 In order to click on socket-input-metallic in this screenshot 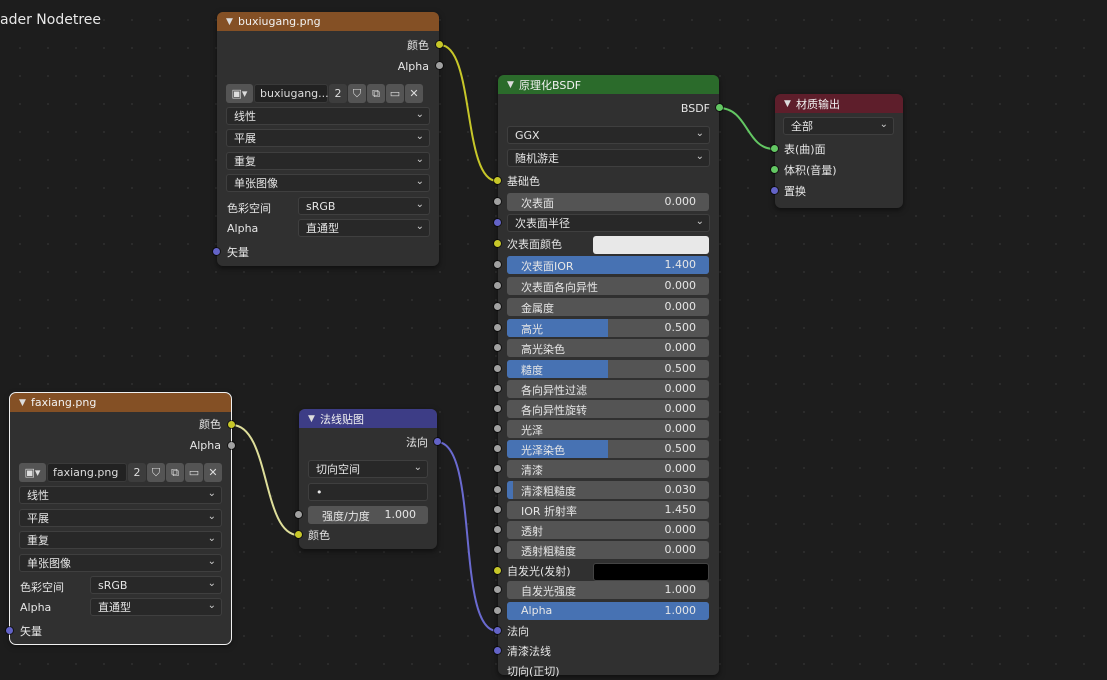, I will do `click(497, 306)`.